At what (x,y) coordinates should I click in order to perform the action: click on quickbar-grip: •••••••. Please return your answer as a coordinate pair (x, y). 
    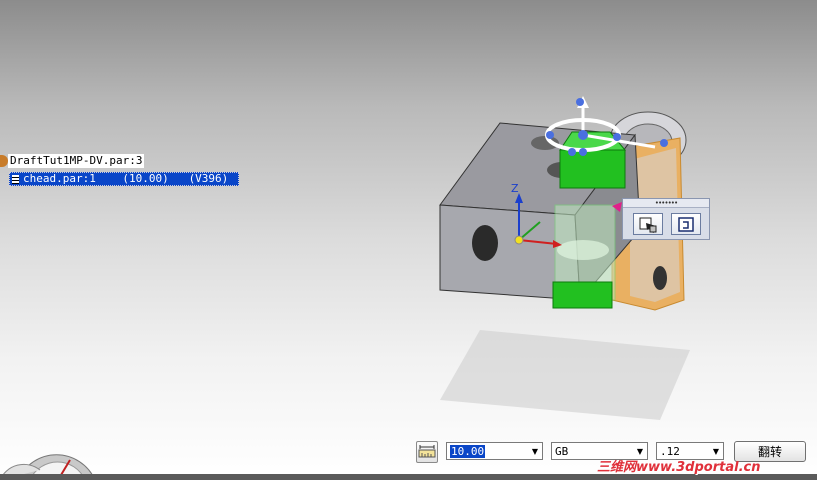
    Looking at the image, I should click on (666, 203).